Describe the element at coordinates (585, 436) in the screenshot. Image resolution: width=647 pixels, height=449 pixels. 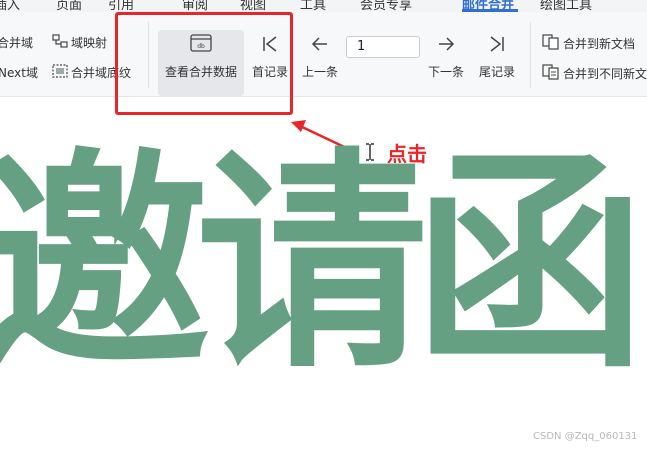
I see `watermark: CSDN @Zqq_060131` at that location.